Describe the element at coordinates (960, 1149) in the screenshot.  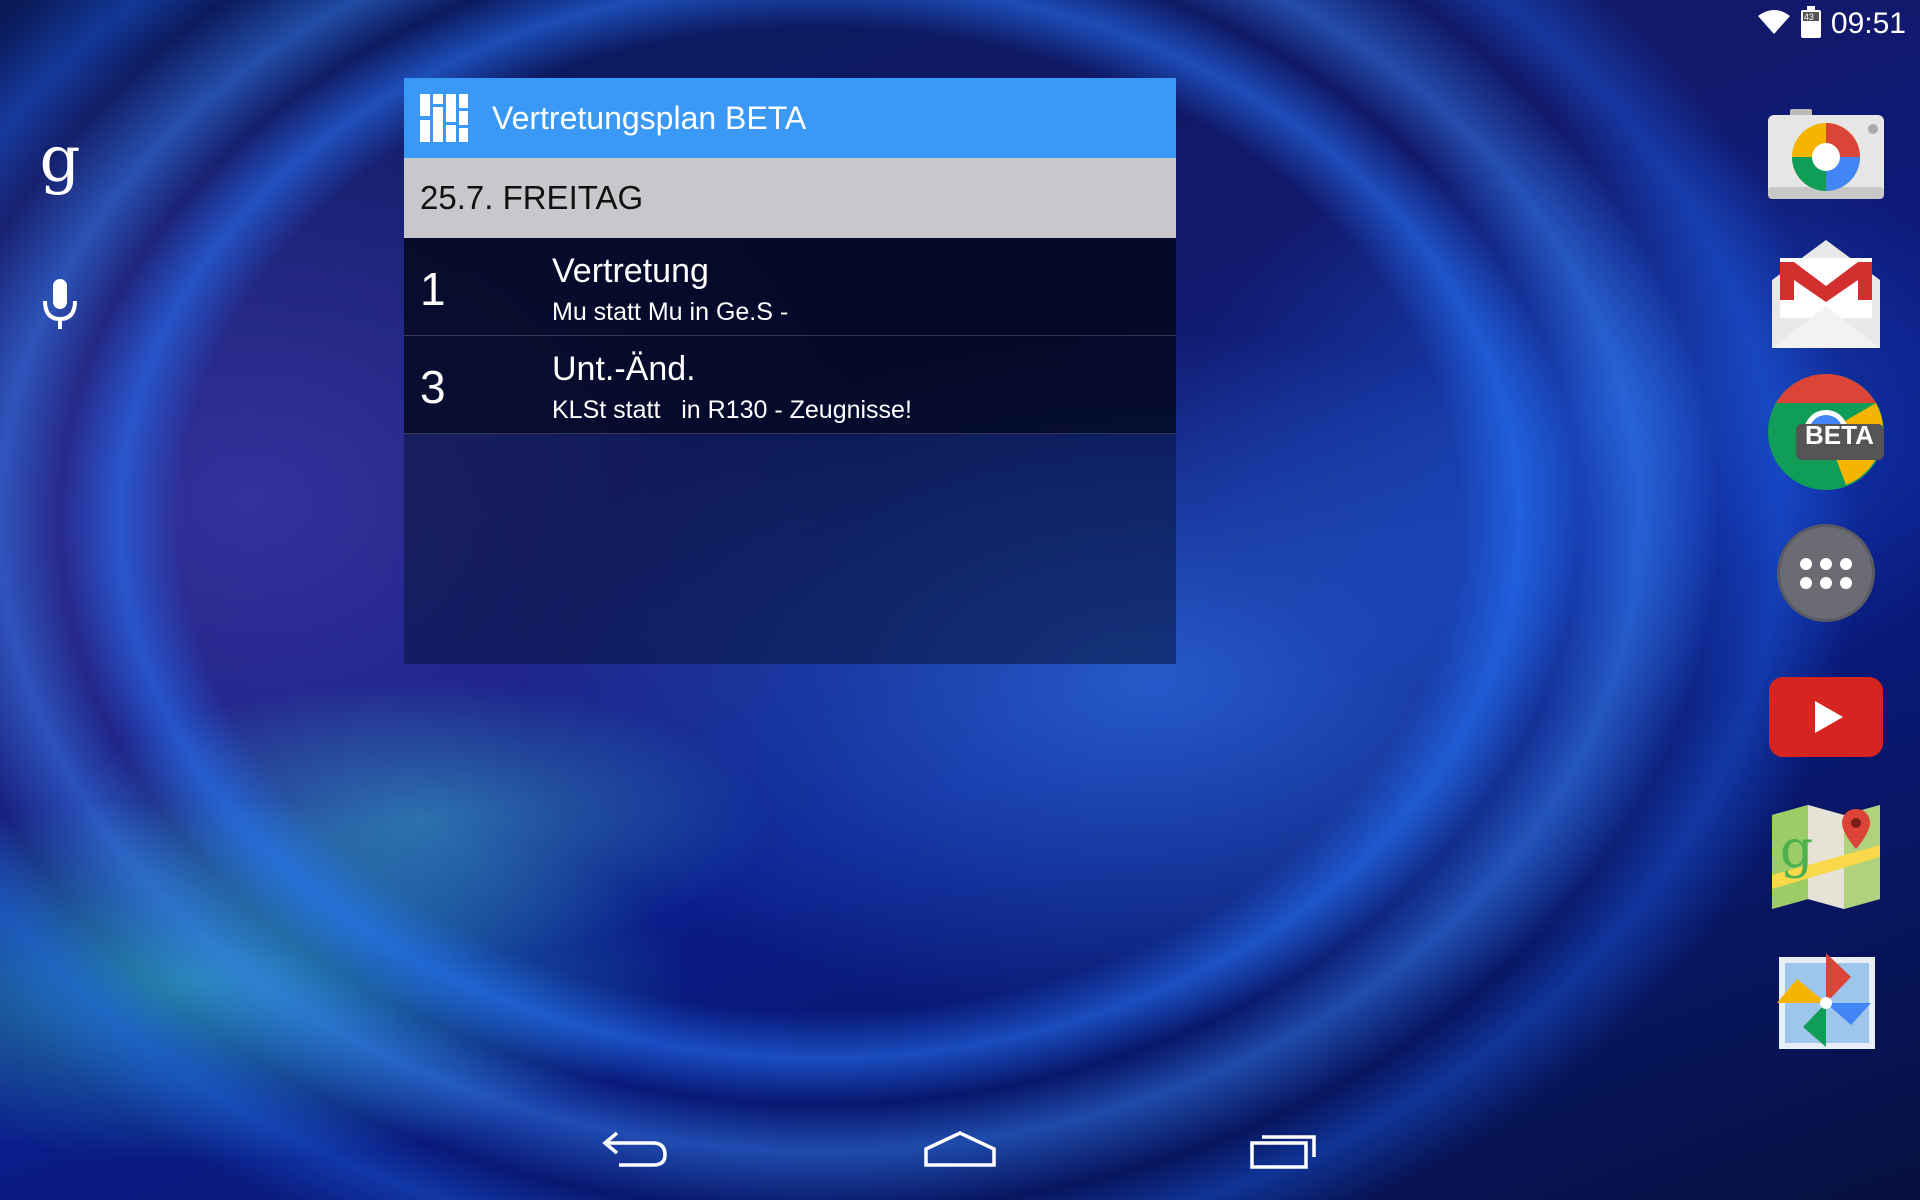
I see `home-icon` at that location.